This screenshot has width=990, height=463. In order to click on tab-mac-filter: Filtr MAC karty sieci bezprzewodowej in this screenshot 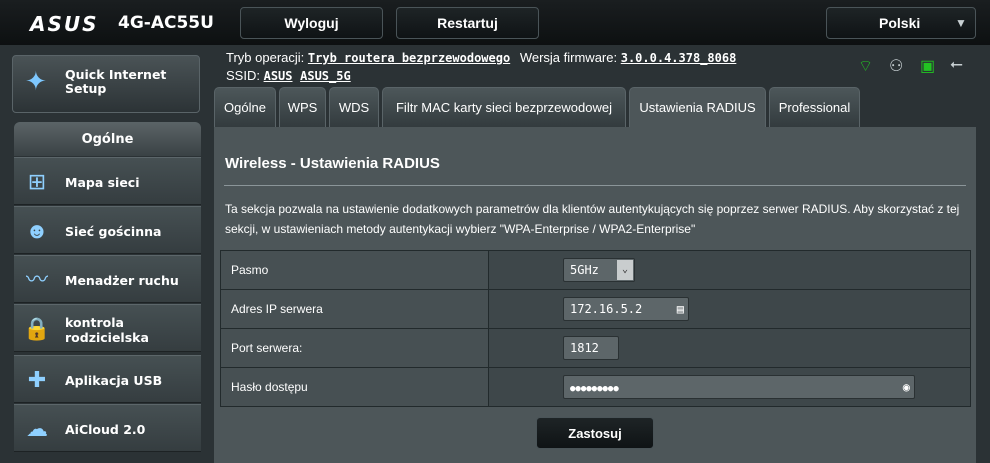, I will do `click(504, 107)`.